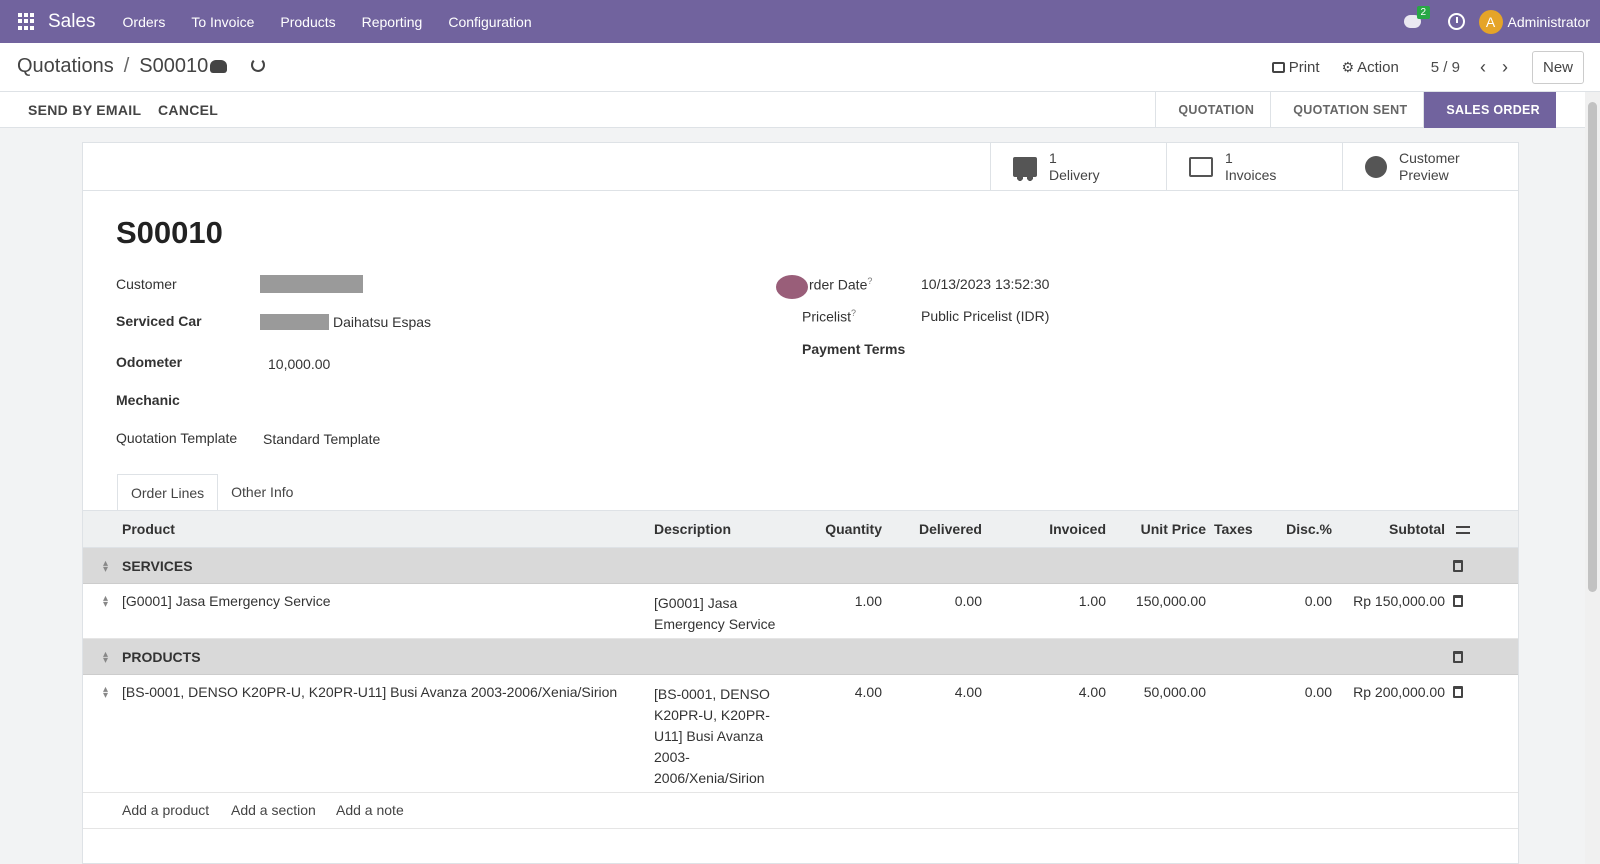 The height and width of the screenshot is (864, 1600). What do you see at coordinates (161, 657) in the screenshot?
I see `section-name: PRODUCTS` at bounding box center [161, 657].